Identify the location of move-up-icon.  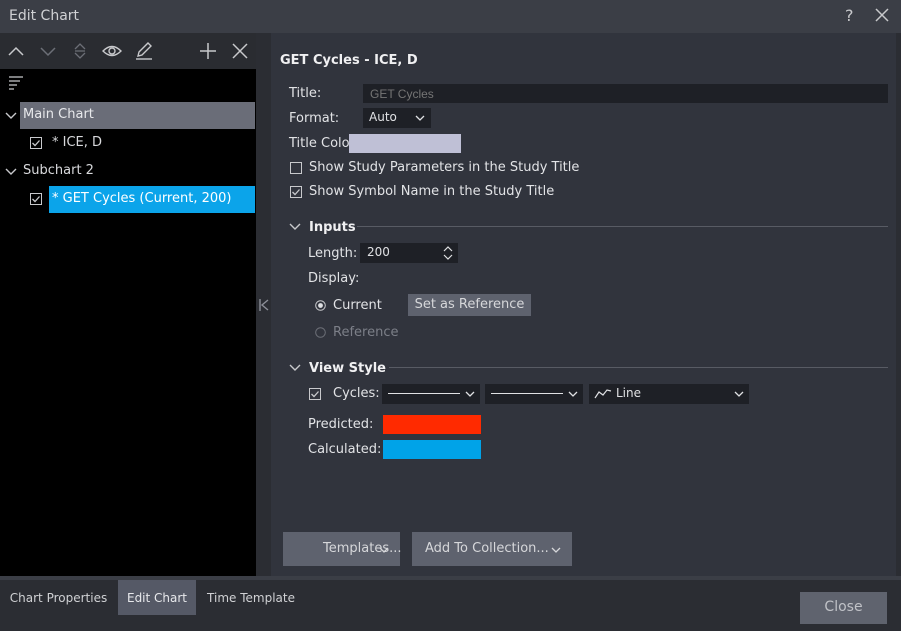
(16, 51).